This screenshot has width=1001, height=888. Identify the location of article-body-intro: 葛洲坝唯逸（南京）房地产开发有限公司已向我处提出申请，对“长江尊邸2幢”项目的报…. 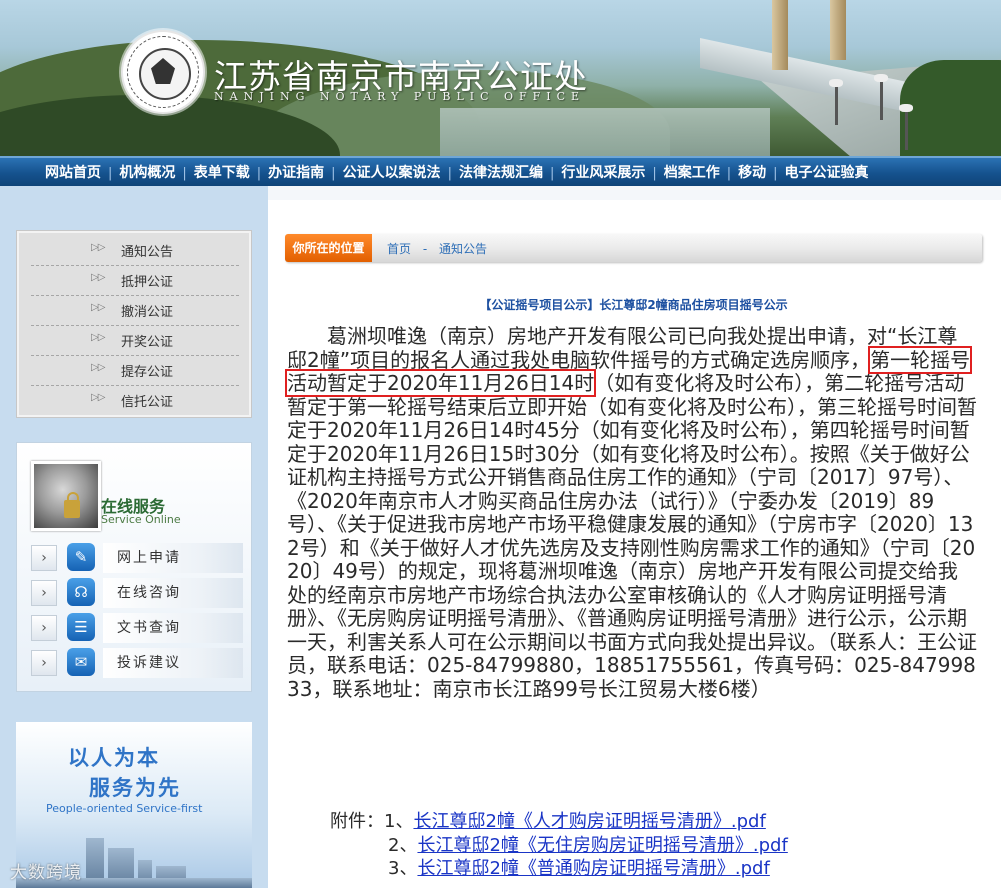
(622, 348).